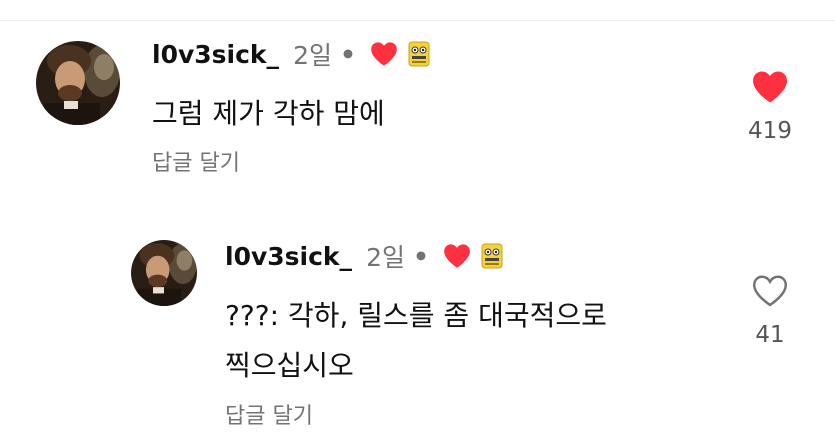 The width and height of the screenshot is (835, 440). Describe the element at coordinates (770, 293) in the screenshot. I see `like-heart-outline-icon` at that location.